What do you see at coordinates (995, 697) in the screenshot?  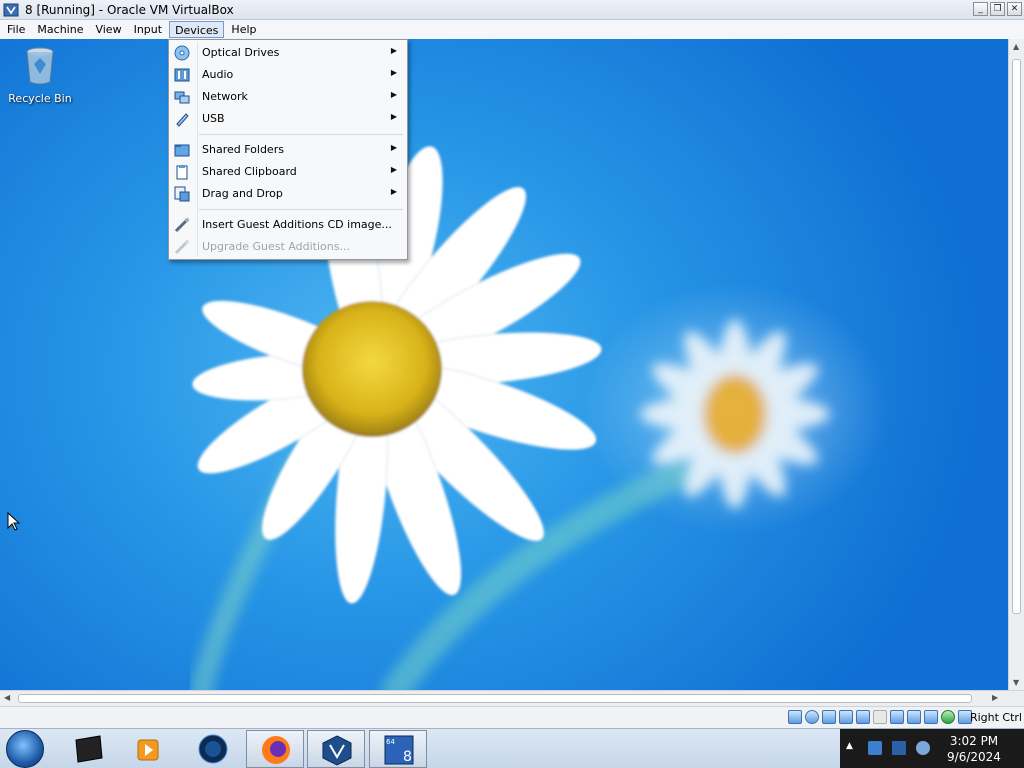 I see `scroll-right-arrow-icon: ▶` at bounding box center [995, 697].